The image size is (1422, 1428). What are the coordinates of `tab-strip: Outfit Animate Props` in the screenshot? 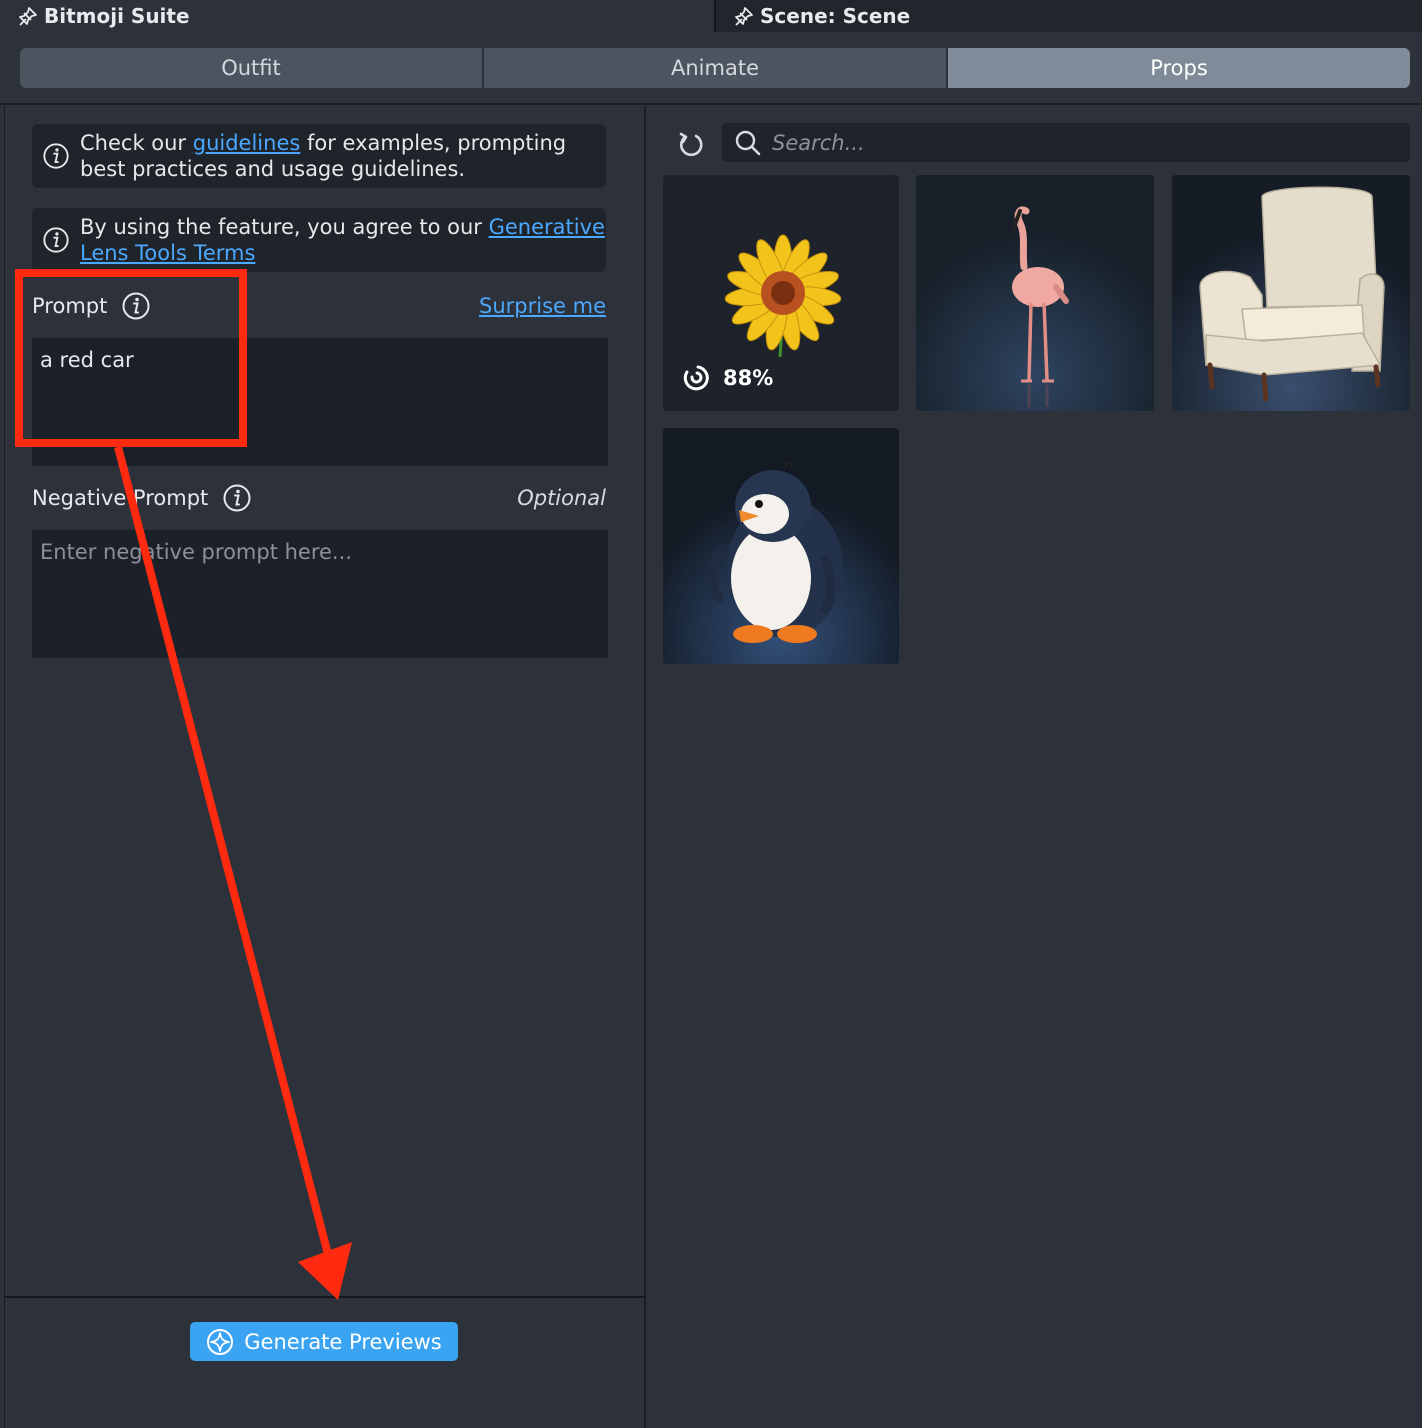 It's located at (711, 68).